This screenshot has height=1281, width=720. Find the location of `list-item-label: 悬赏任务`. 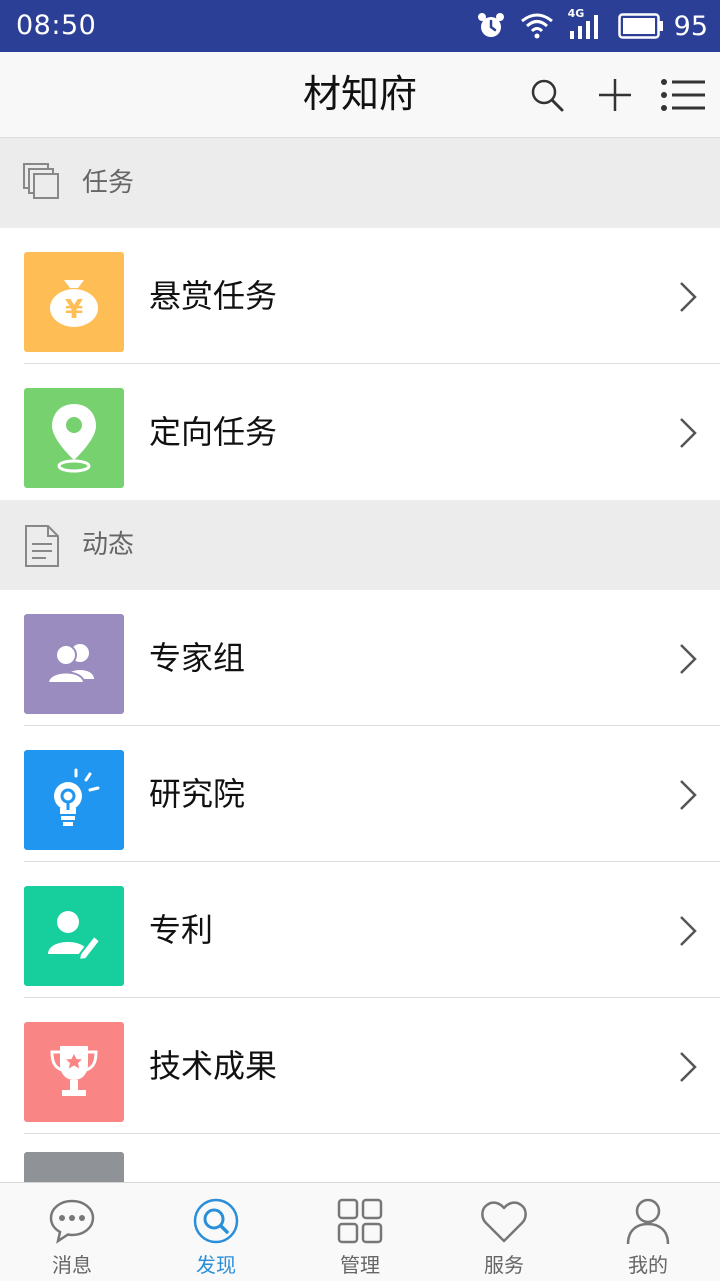

list-item-label: 悬赏任务 is located at coordinates (213, 296).